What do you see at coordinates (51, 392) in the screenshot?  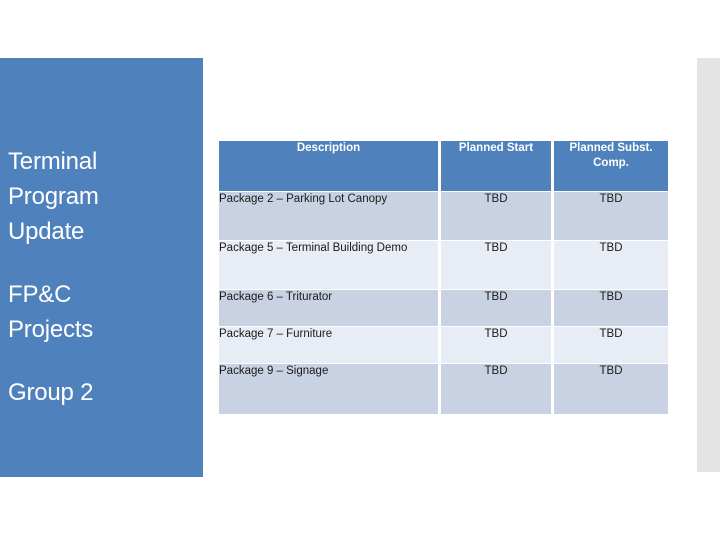 I see `subtitle-line-group: Group 2` at bounding box center [51, 392].